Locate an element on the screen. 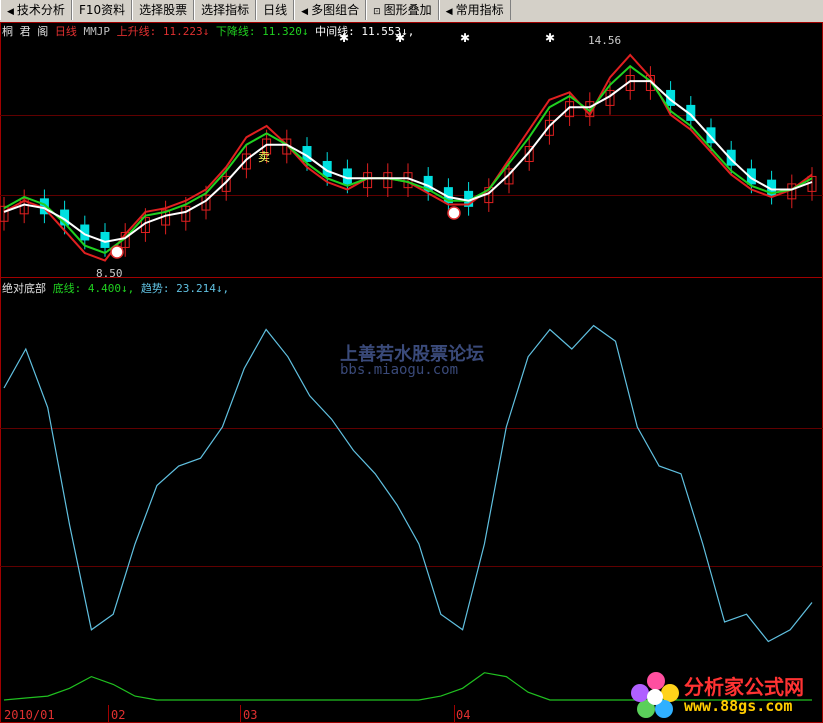 The height and width of the screenshot is (723, 823). date-label-1: 2010/01 is located at coordinates (29, 715).